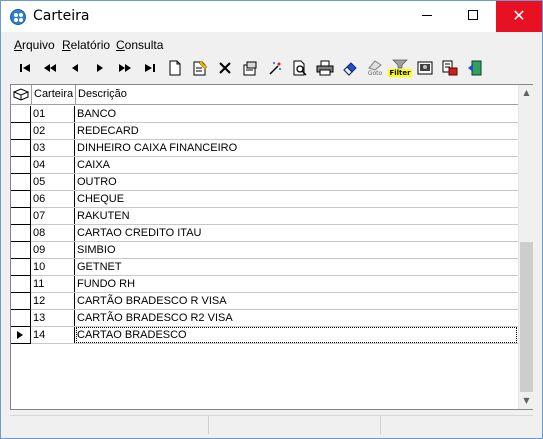 The height and width of the screenshot is (439, 543). I want to click on table-row: 04 CAIXA, so click(264, 165).